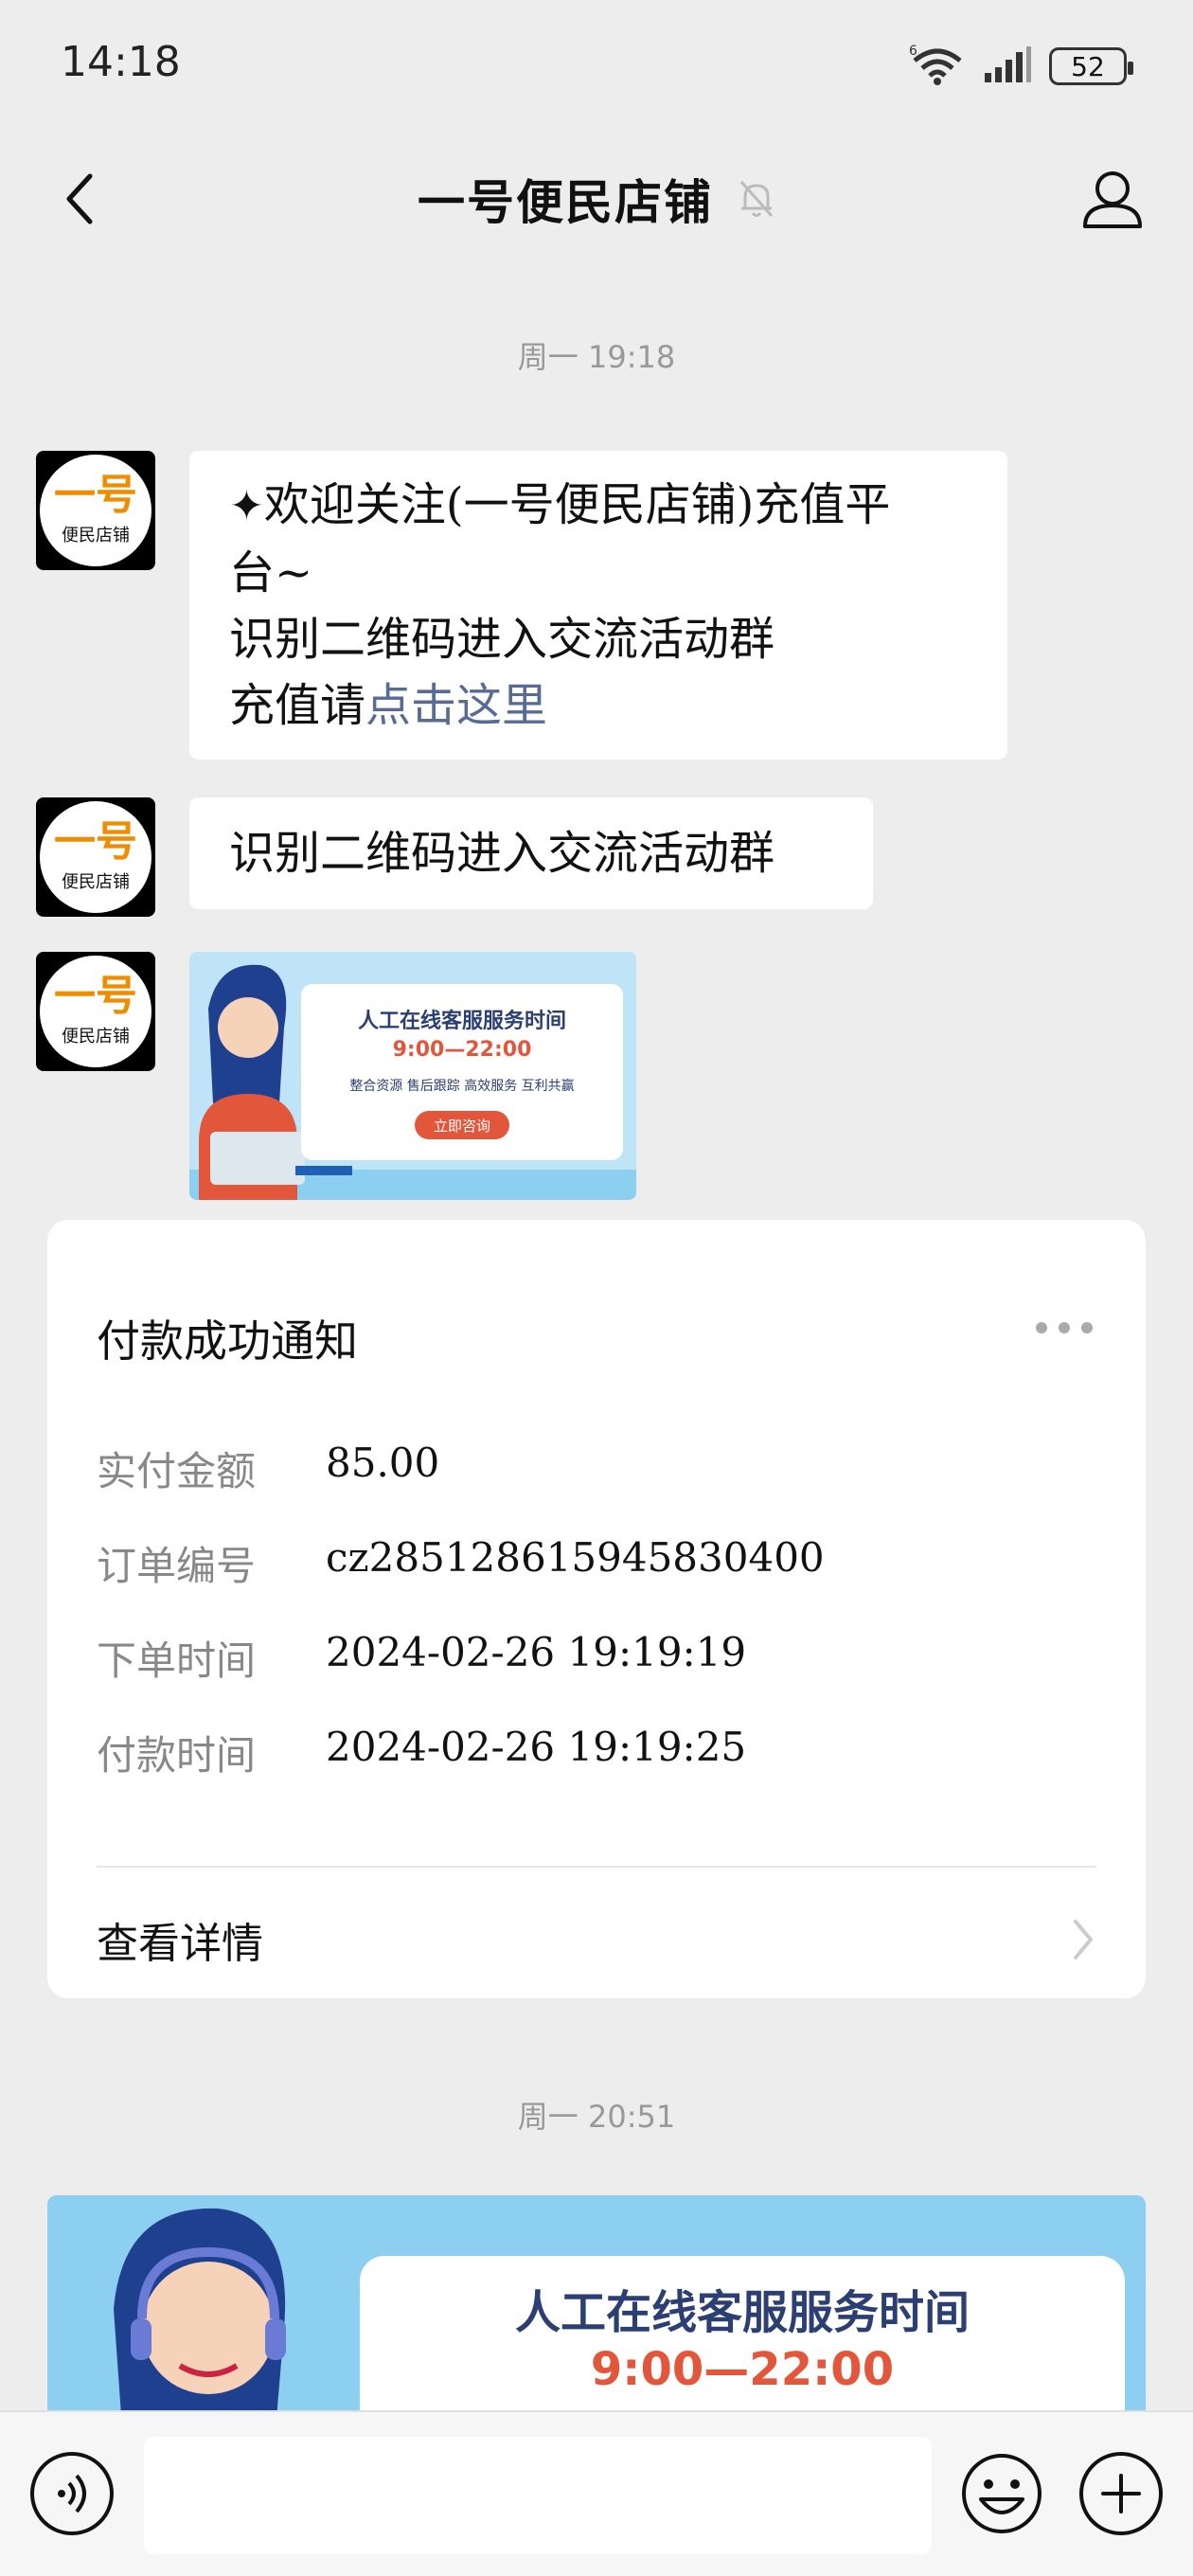 The image size is (1193, 2576). Describe the element at coordinates (742, 2369) in the screenshot. I see `banner-hours: 9:00—22:00` at that location.